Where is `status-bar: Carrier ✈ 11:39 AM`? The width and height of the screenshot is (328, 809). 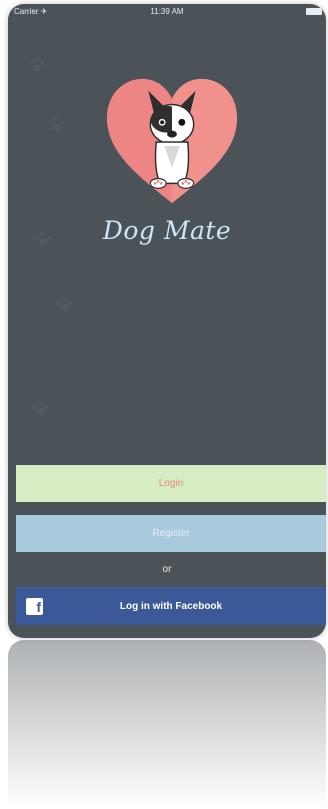 status-bar: Carrier ✈ 11:39 AM is located at coordinates (167, 12).